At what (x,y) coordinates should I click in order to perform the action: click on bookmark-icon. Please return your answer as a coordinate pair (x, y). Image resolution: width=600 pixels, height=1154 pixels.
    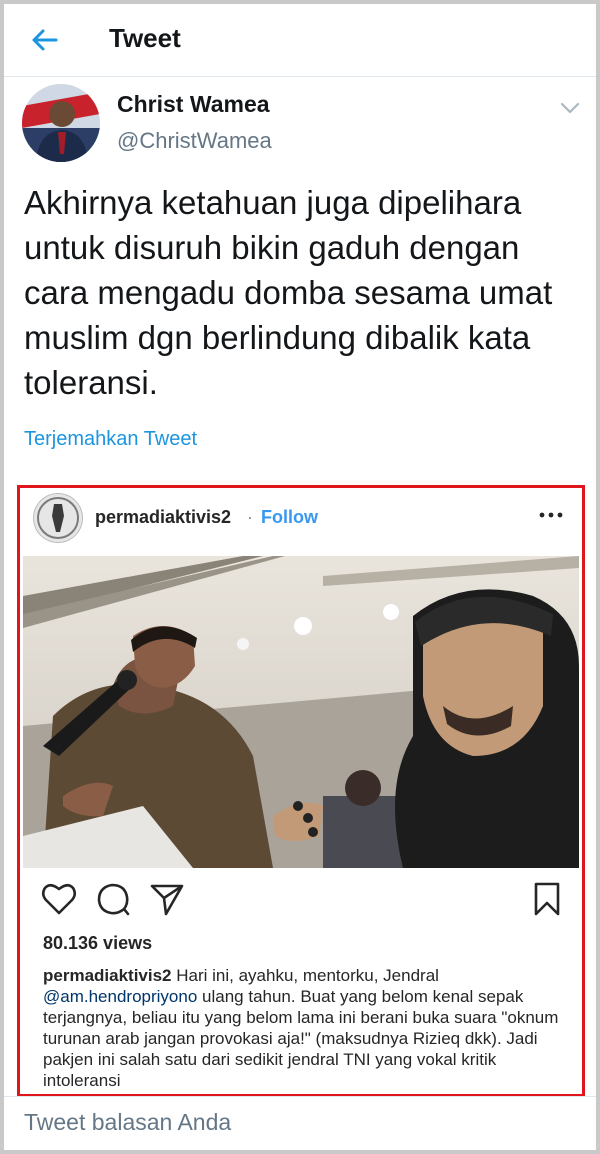
    Looking at the image, I should click on (547, 899).